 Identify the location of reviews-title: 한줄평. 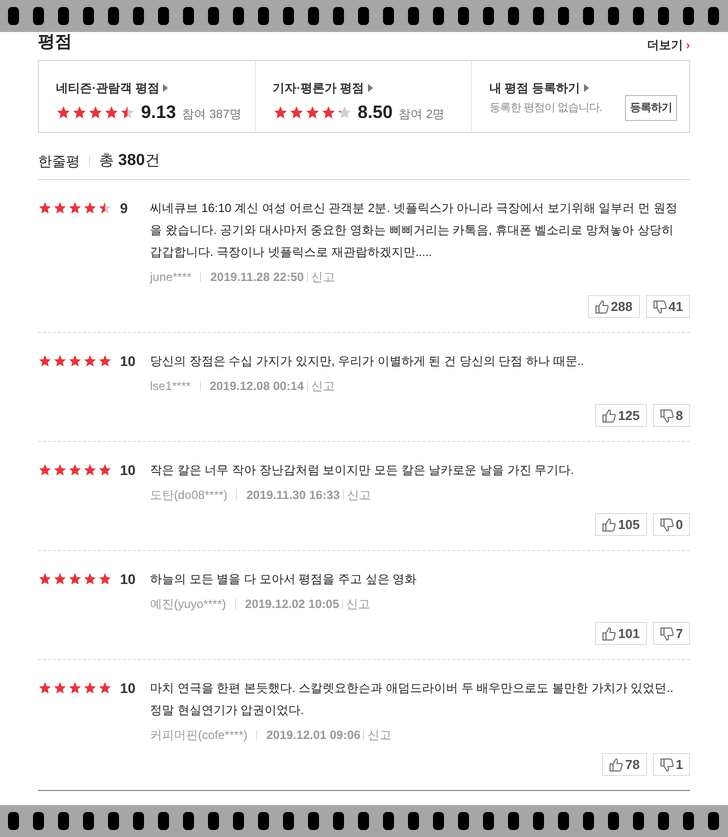
(59, 161).